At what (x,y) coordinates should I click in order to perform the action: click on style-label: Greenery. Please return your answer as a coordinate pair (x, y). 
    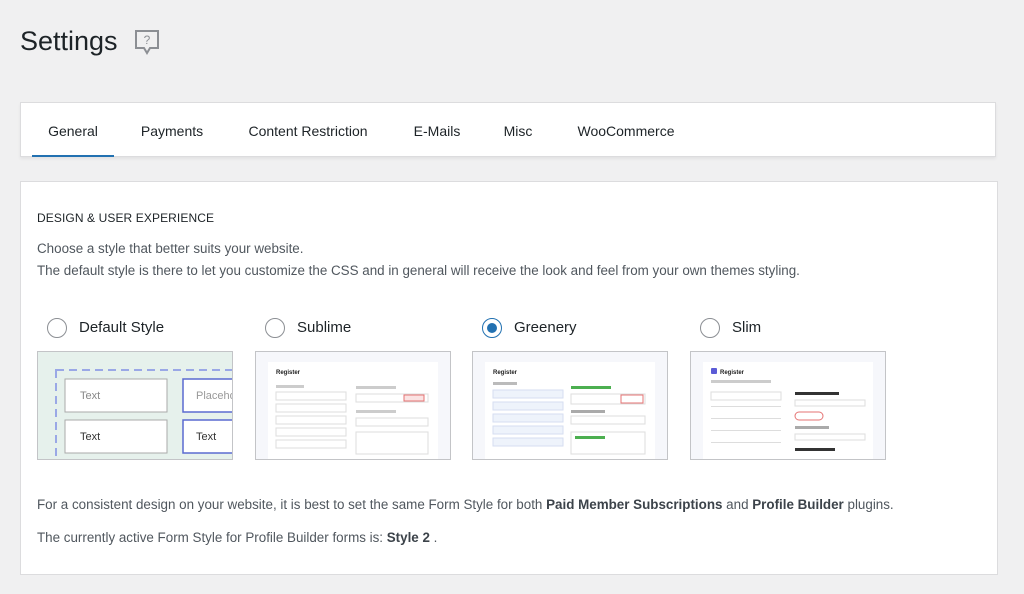
    Looking at the image, I should click on (545, 327).